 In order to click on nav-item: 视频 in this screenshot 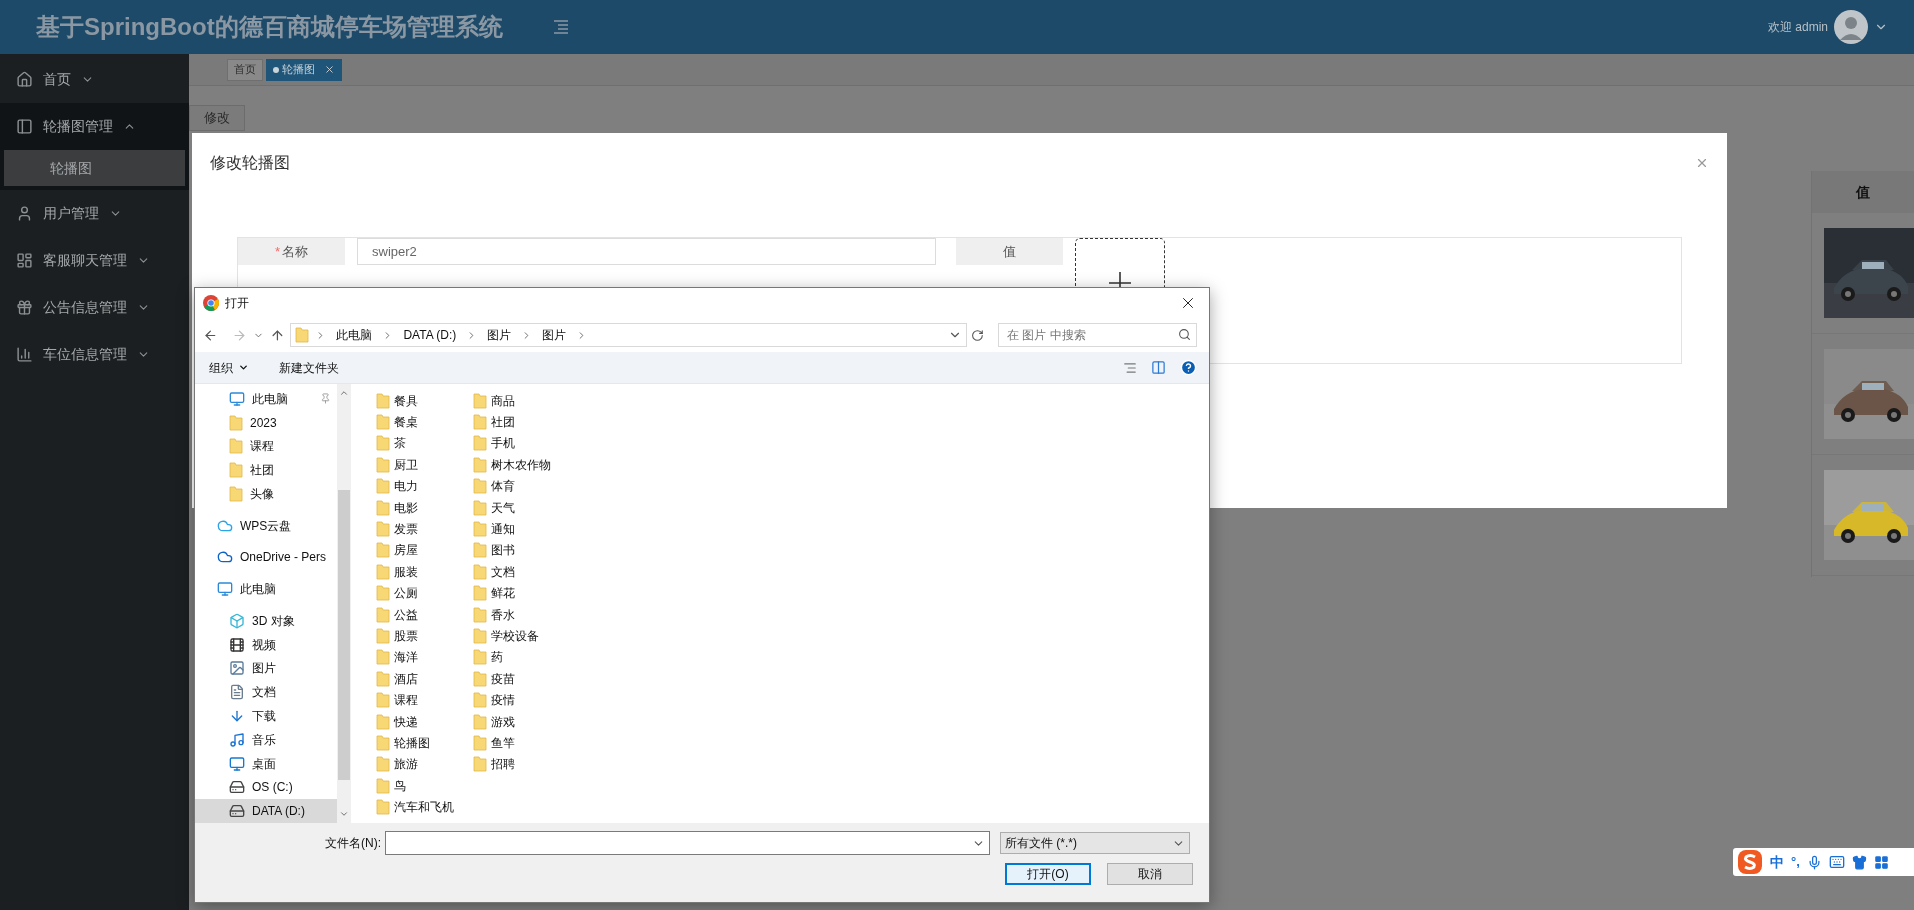, I will do `click(266, 644)`.